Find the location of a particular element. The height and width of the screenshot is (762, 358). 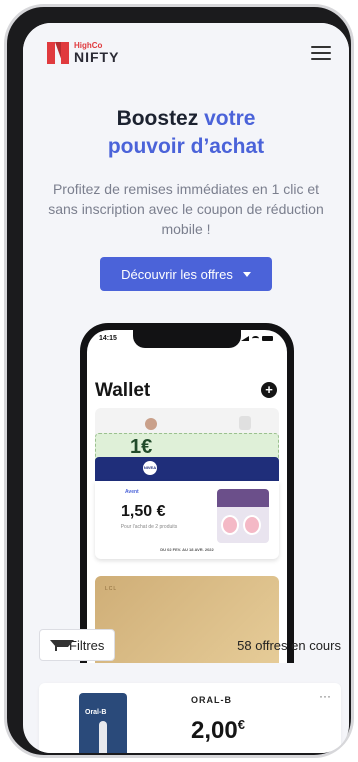

offers-count: 58 offres en cours is located at coordinates (289, 645).